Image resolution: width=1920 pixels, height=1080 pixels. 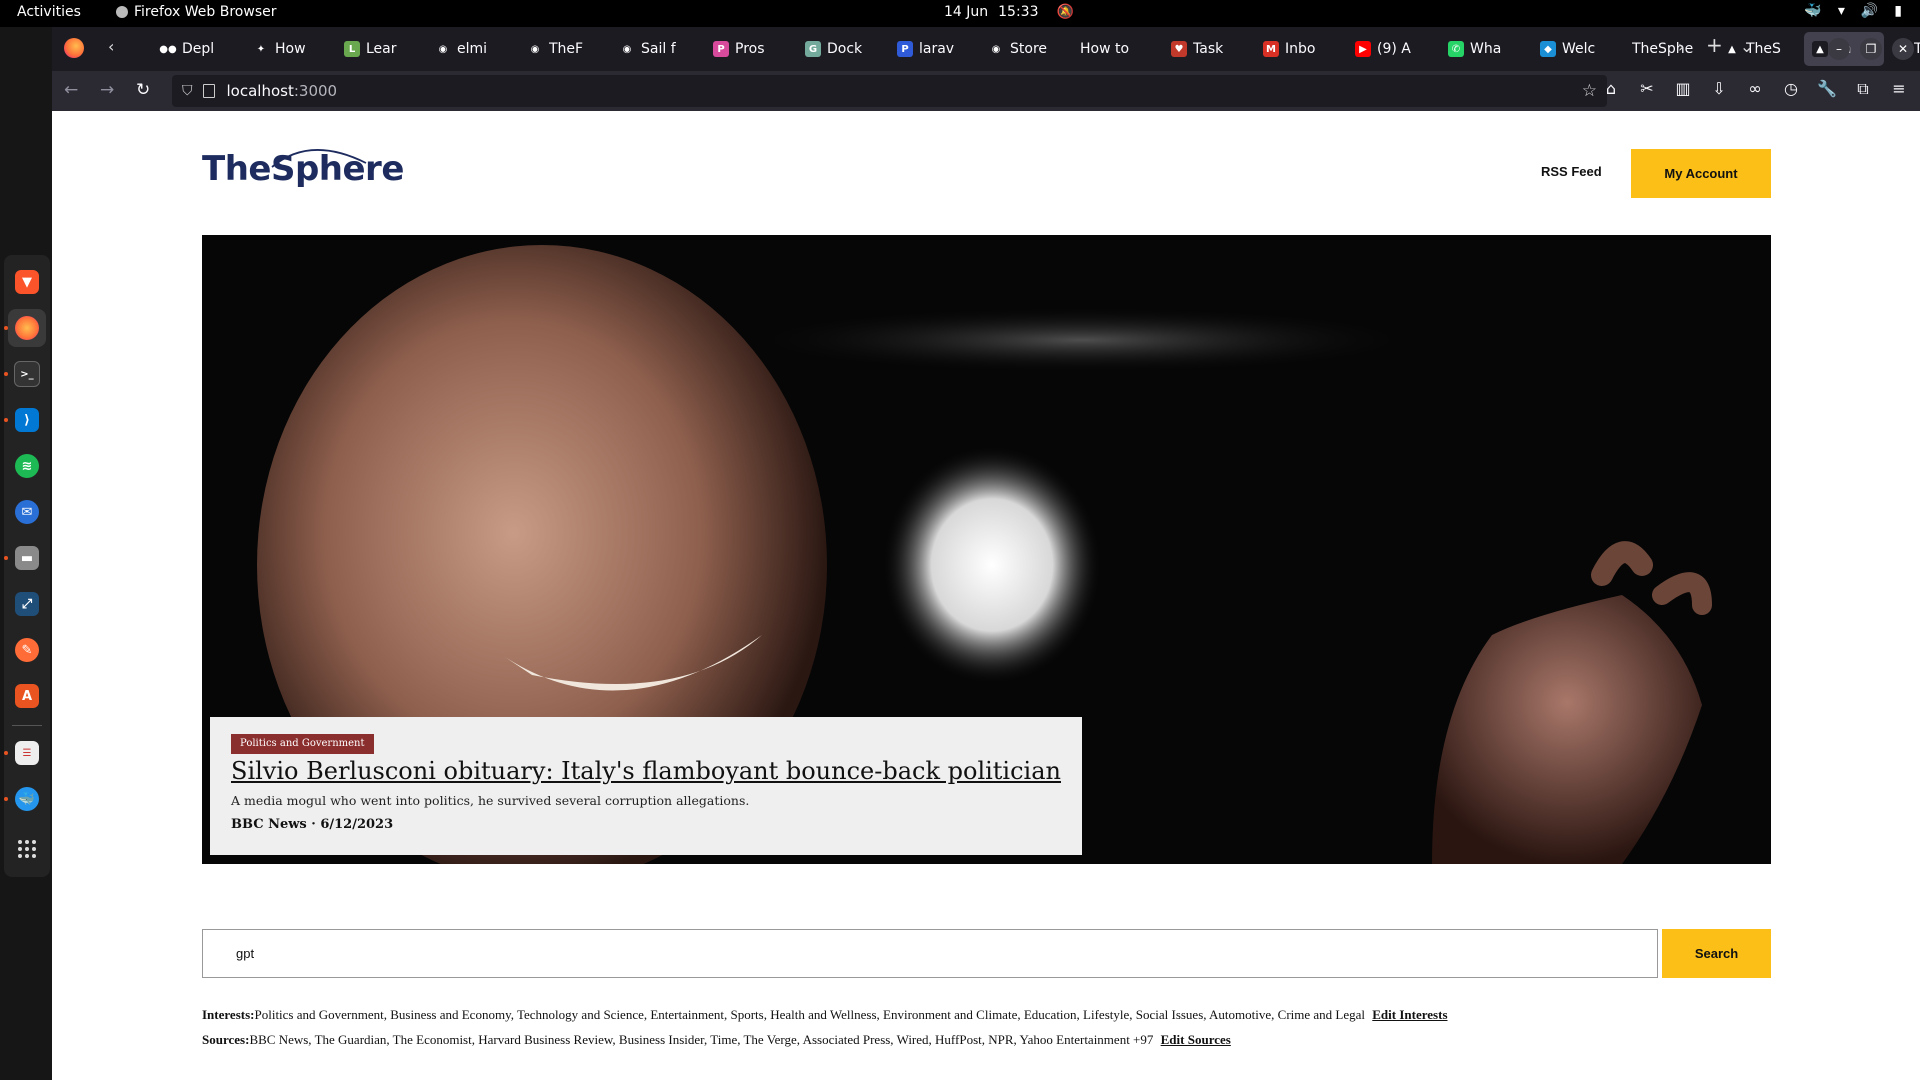 What do you see at coordinates (1732, 49) in the screenshot?
I see `tab-favicon-icon: ▲` at bounding box center [1732, 49].